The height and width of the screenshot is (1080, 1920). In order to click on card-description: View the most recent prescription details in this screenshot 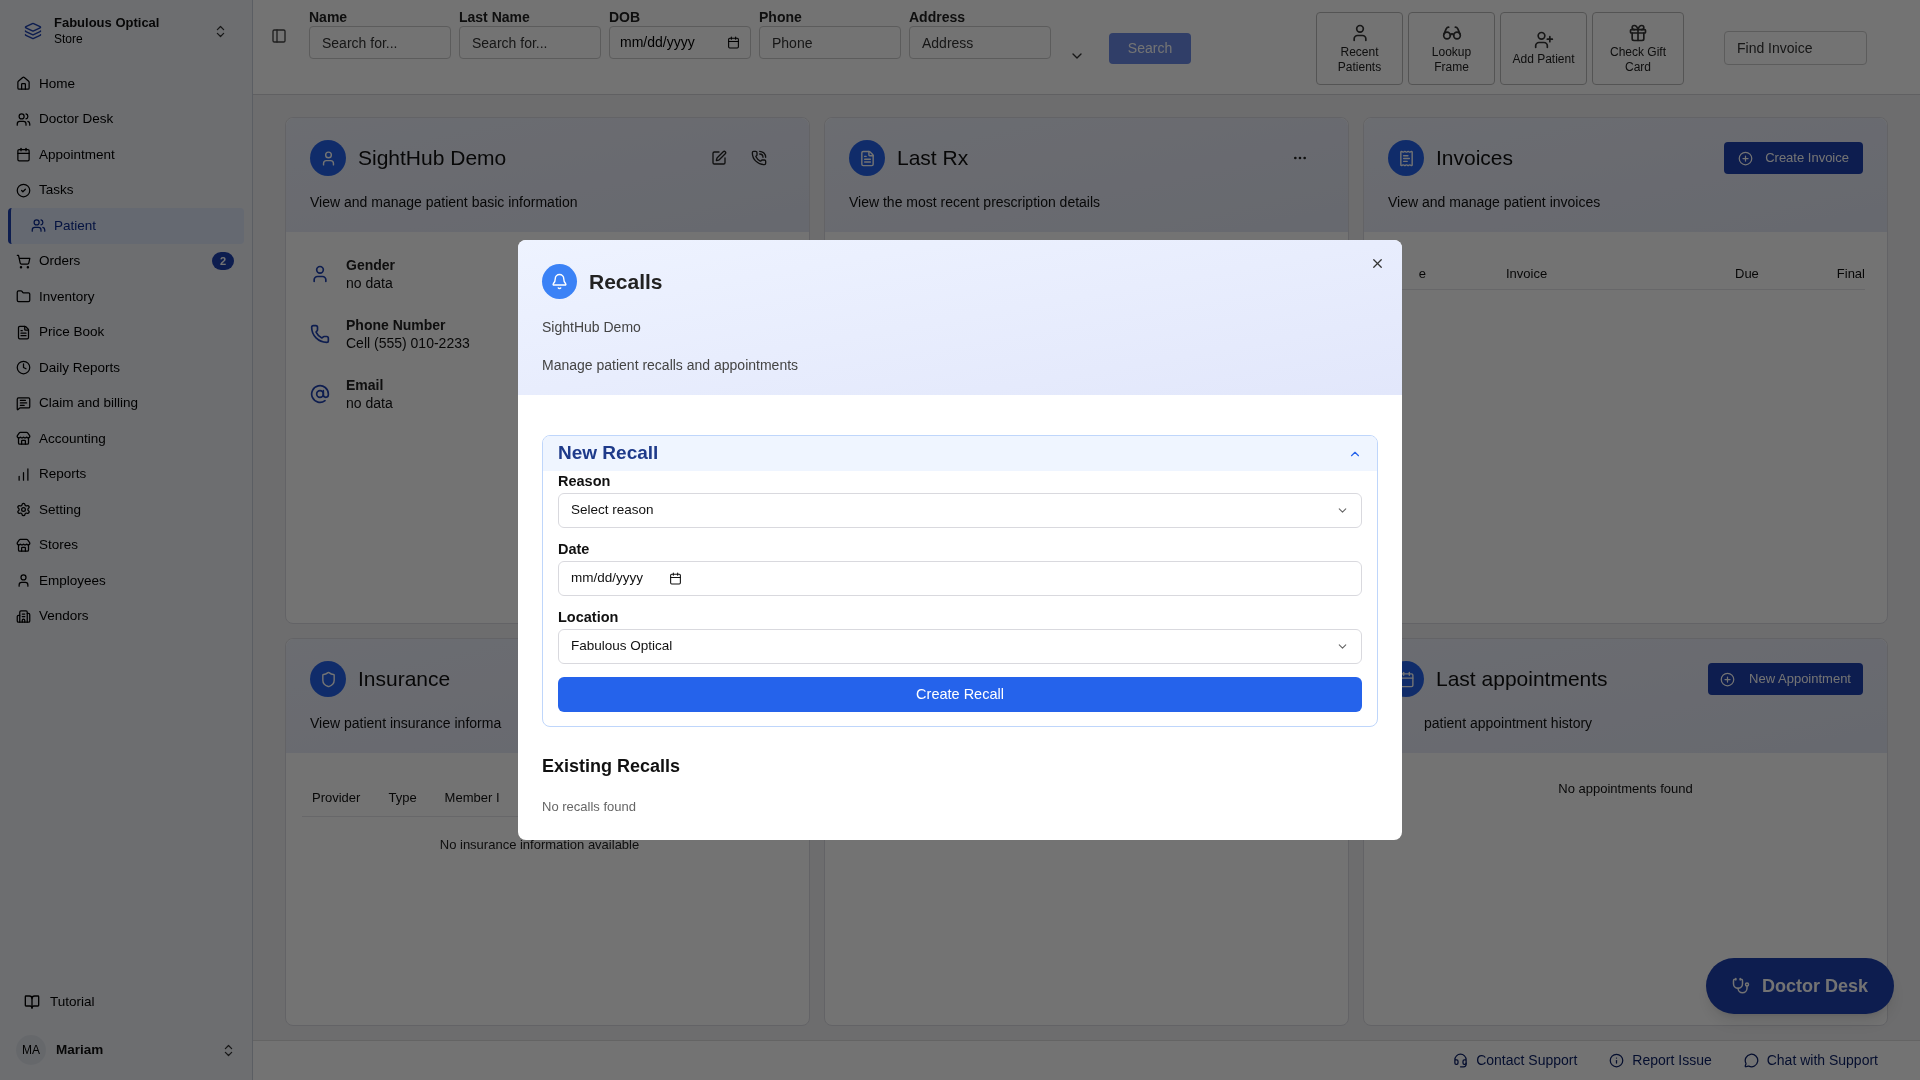, I will do `click(975, 202)`.